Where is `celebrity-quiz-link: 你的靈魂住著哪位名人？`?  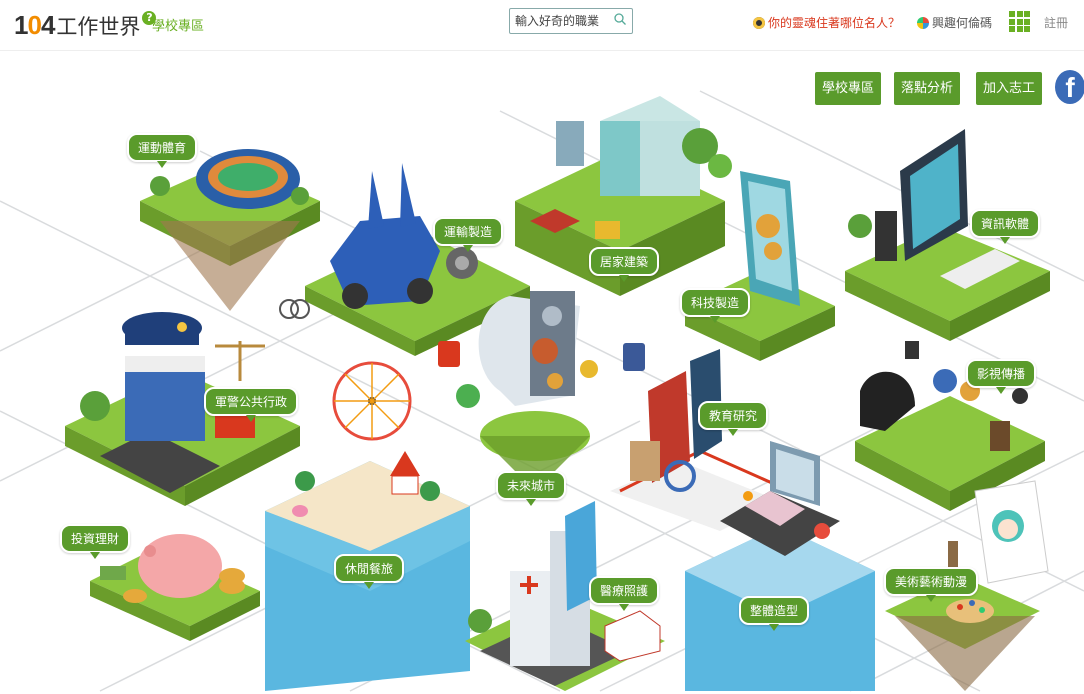 celebrity-quiz-link: 你的靈魂住著哪位名人？ is located at coordinates (826, 22).